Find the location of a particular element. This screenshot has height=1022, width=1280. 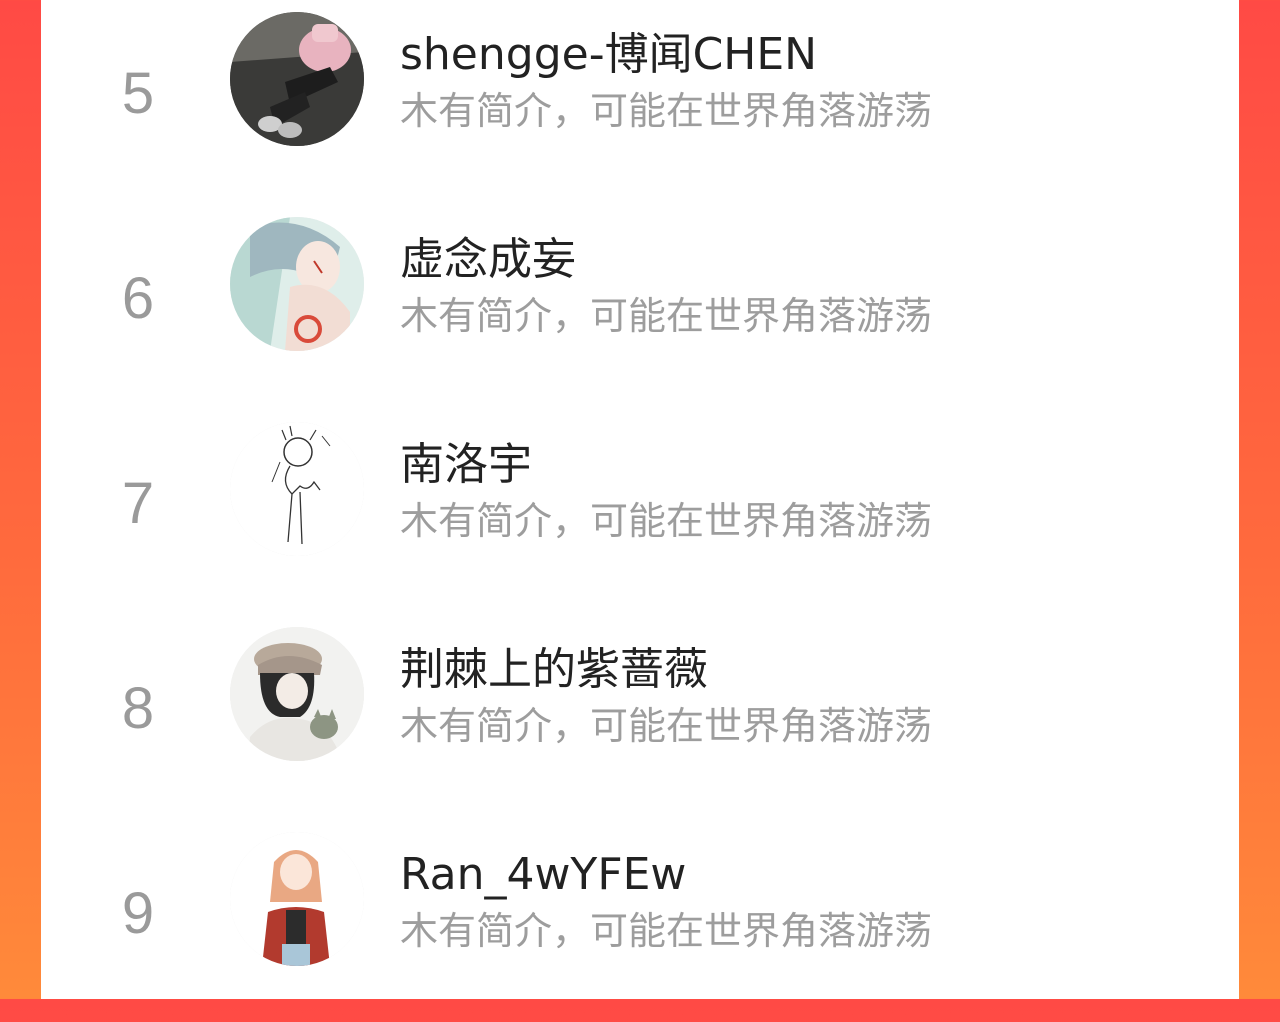

rank-number: 5 is located at coordinates (138, 93).